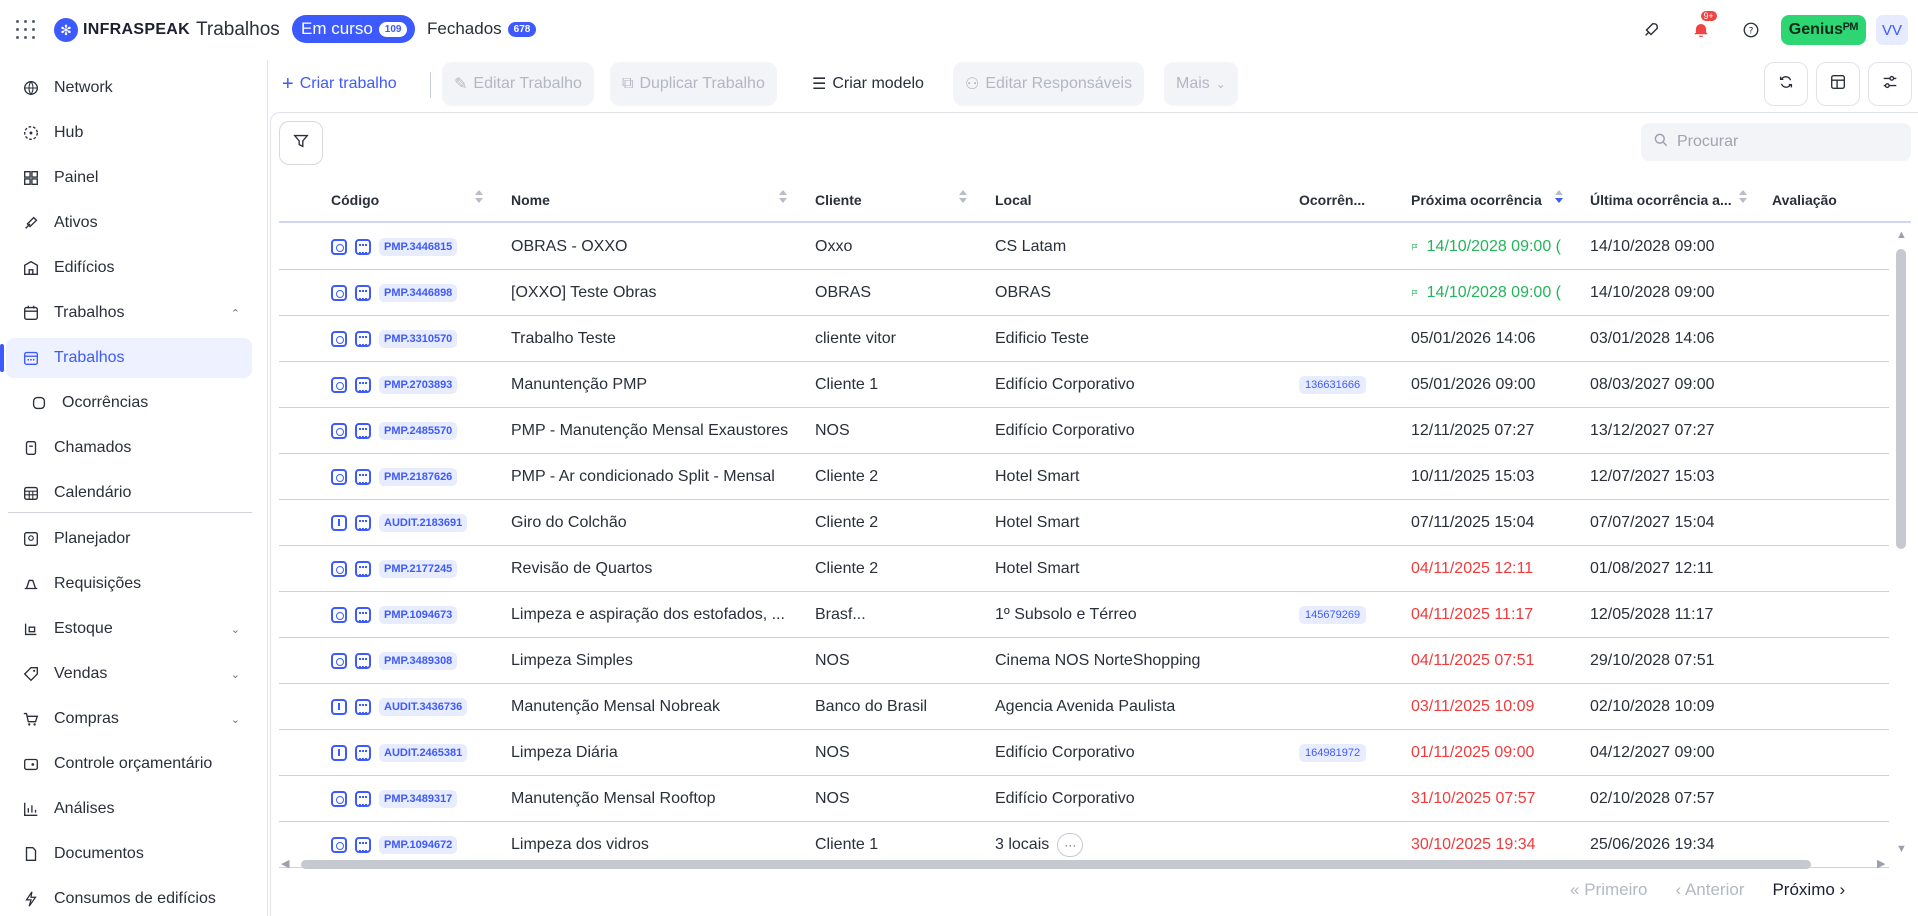  What do you see at coordinates (129, 584) in the screenshot?
I see `sidebar-item-requisicoes: Requisições` at bounding box center [129, 584].